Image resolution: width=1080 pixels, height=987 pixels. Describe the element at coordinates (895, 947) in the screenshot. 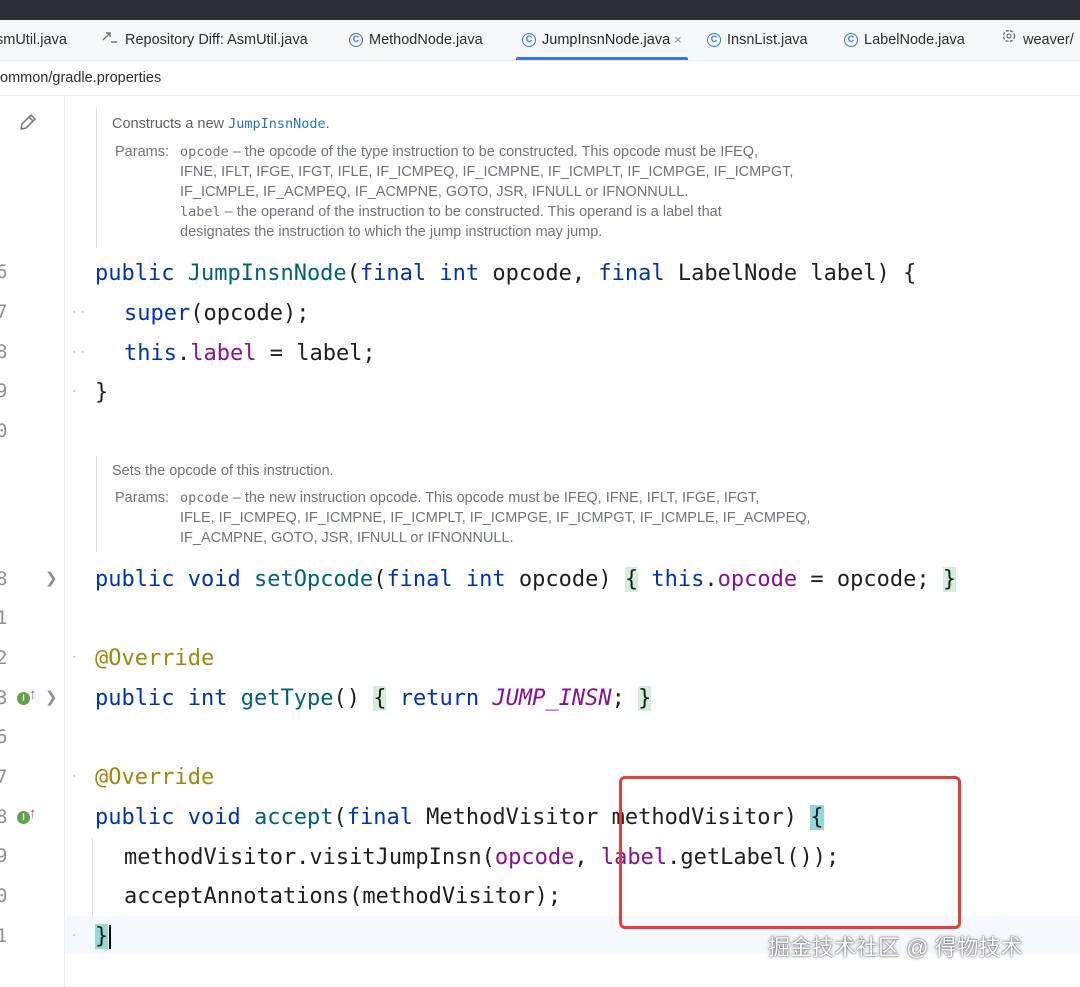

I see `watermark: 掘金技术社区 @ 得物技术` at that location.